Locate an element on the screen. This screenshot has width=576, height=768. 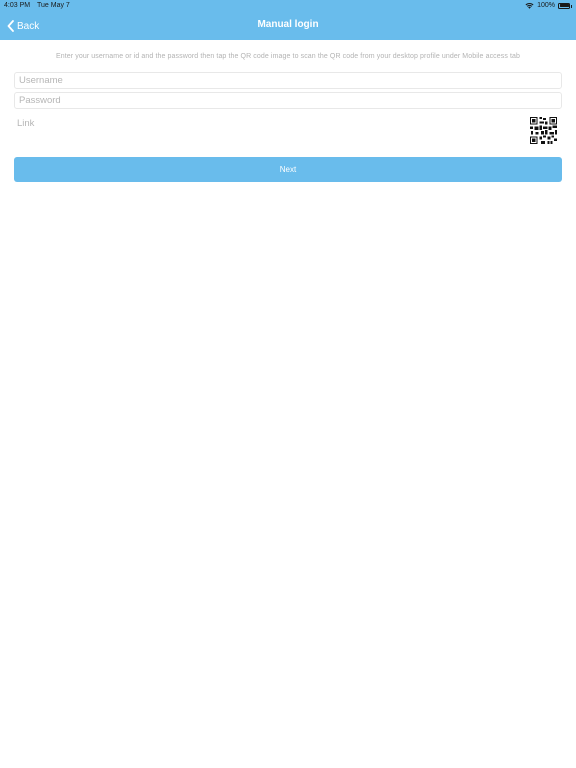
next-button: Next is located at coordinates (288, 169).